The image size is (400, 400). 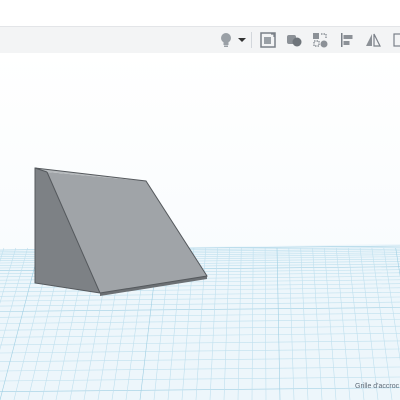 I want to click on more-icon, so click(x=394, y=40).